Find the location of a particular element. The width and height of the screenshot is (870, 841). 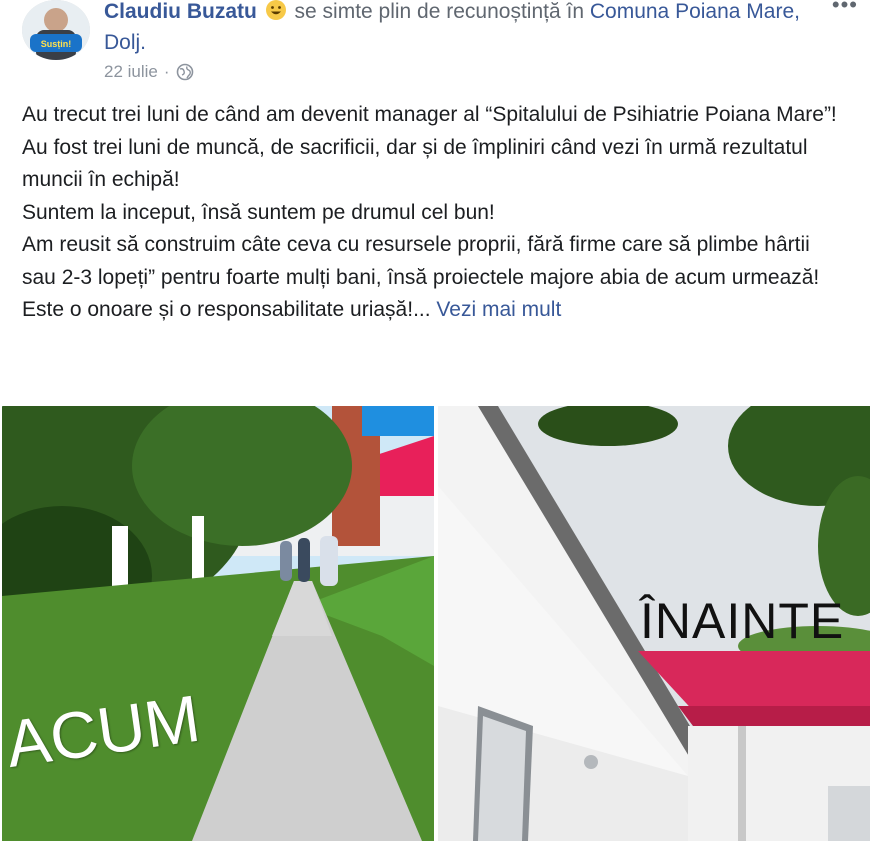

see-more-link: Vezi mai mult is located at coordinates (498, 309).